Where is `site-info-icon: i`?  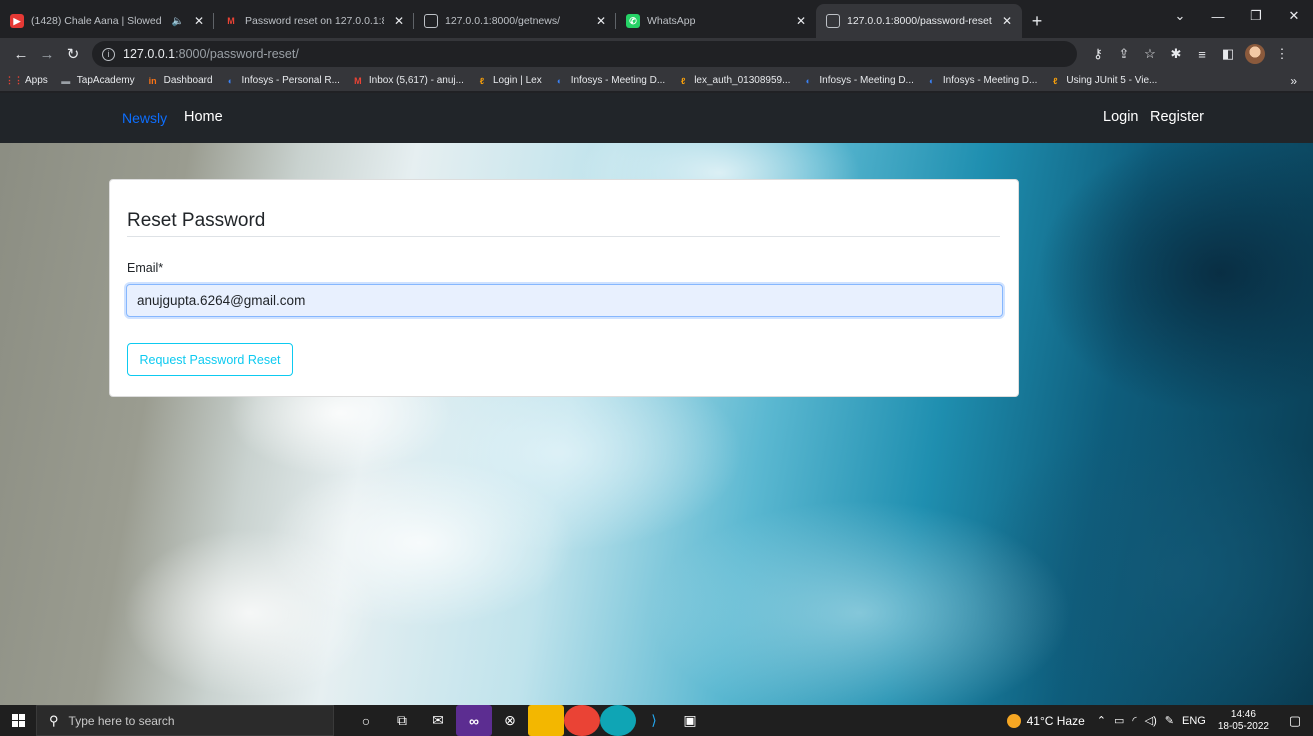 site-info-icon: i is located at coordinates (108, 54).